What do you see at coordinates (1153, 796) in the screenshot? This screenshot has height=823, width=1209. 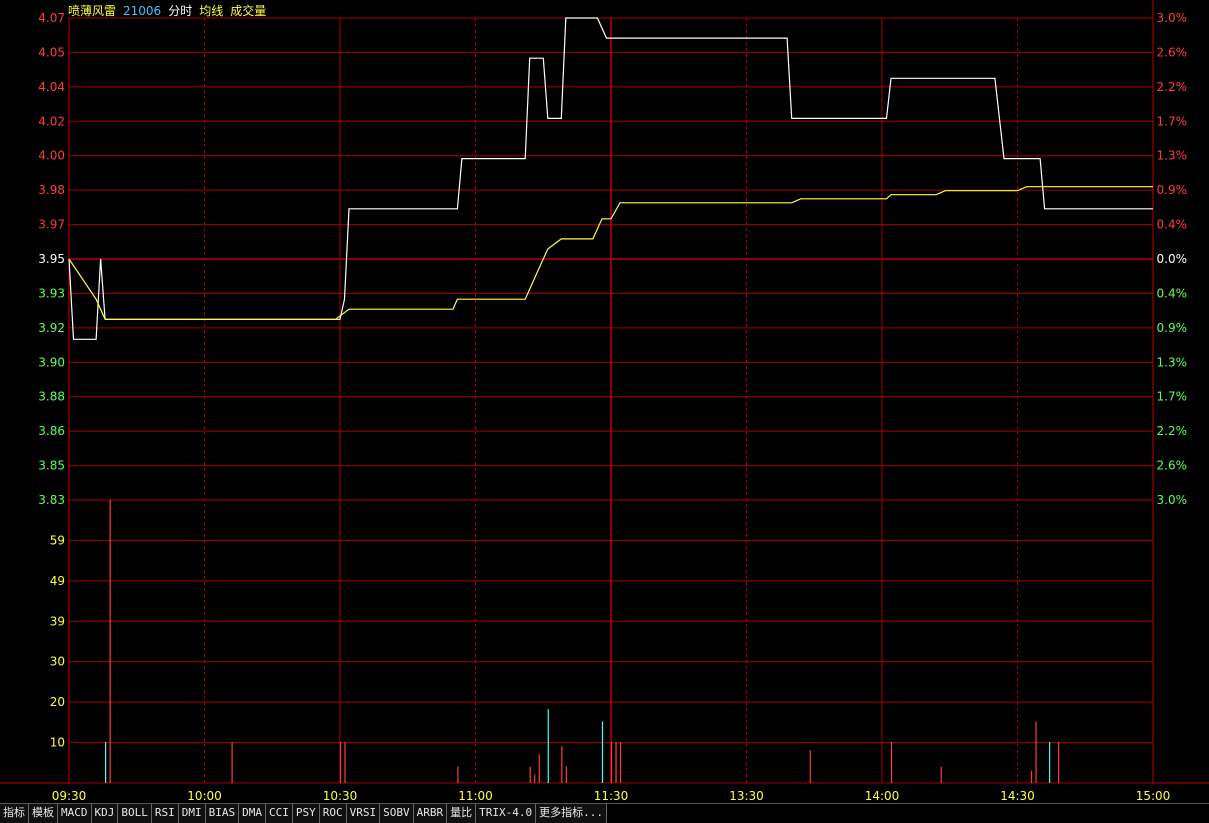 I see `time-axis-label: 15:00` at bounding box center [1153, 796].